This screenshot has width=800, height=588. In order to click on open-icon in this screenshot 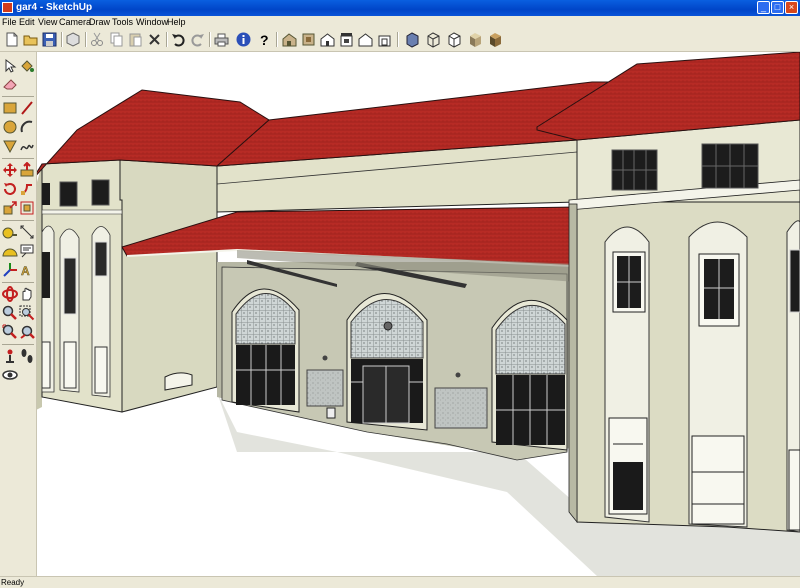, I will do `click(30, 39)`.